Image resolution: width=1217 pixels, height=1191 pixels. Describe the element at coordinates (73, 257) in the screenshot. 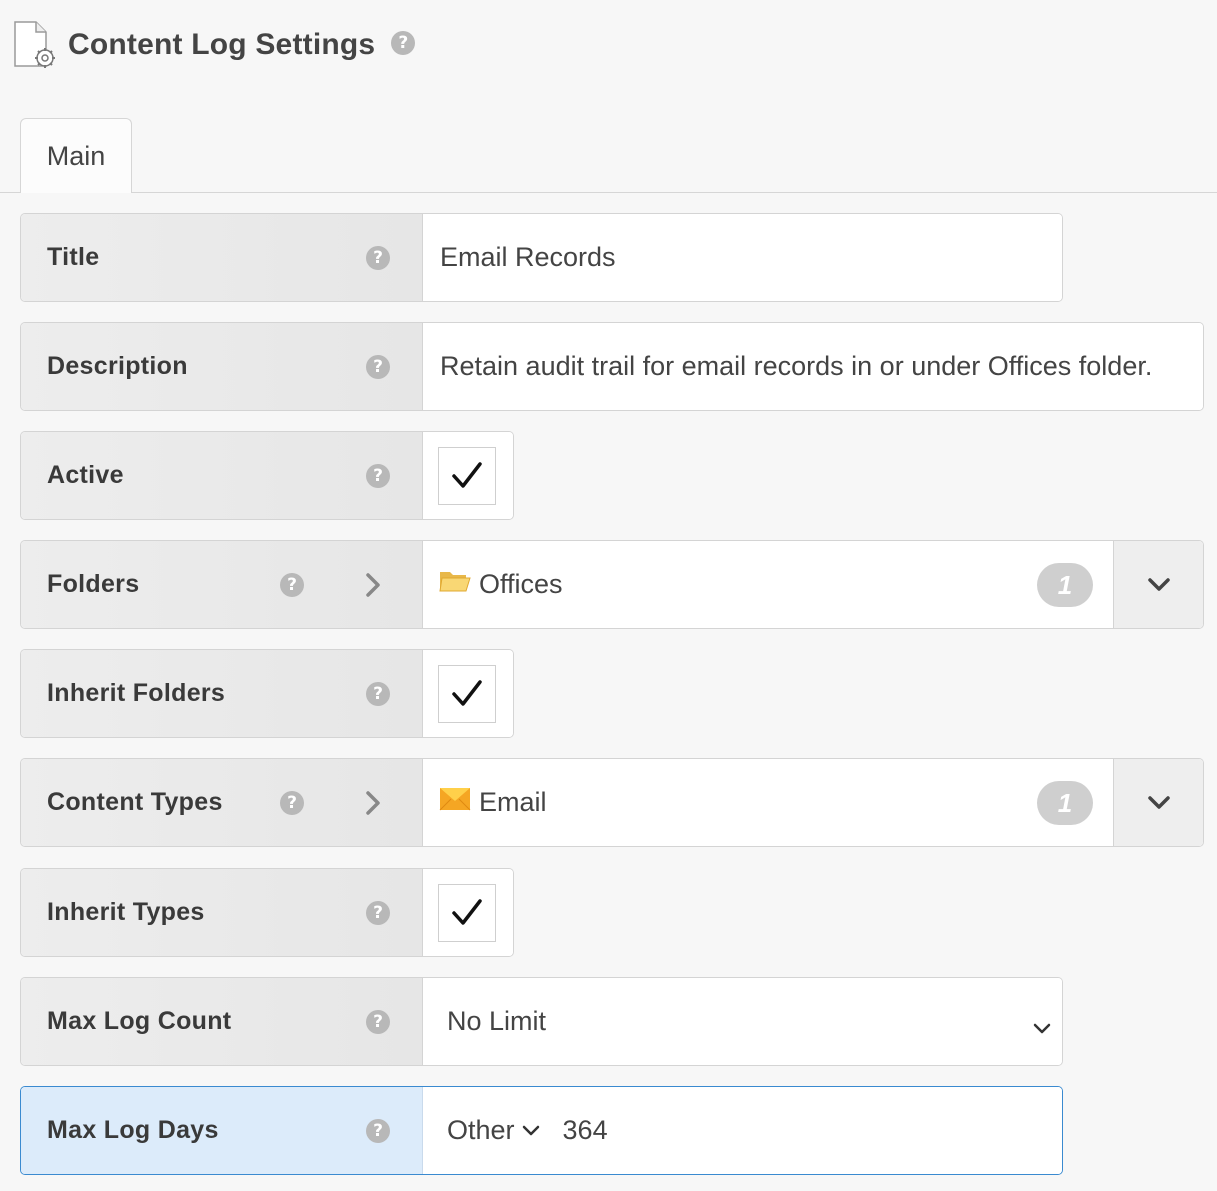

I see `field-label-text: Title` at that location.